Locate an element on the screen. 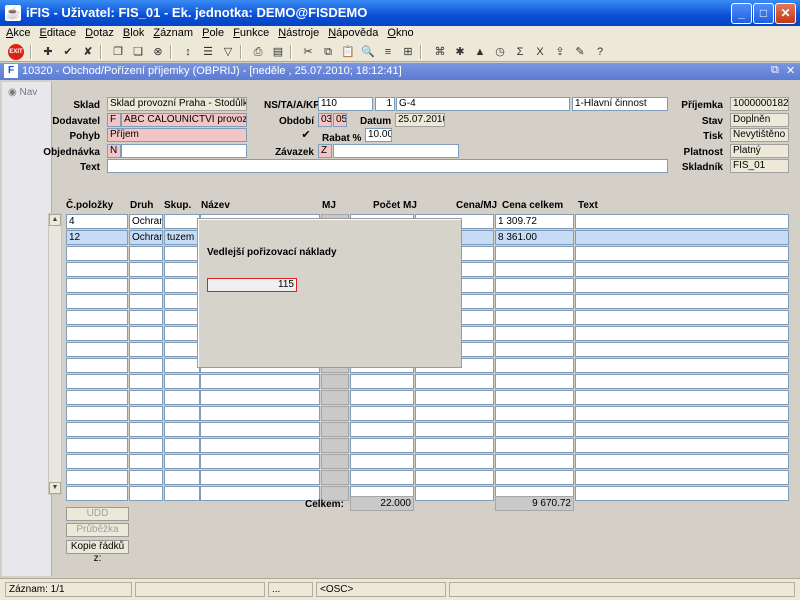  menu-item-2: Dotaz is located at coordinates (98, 32).